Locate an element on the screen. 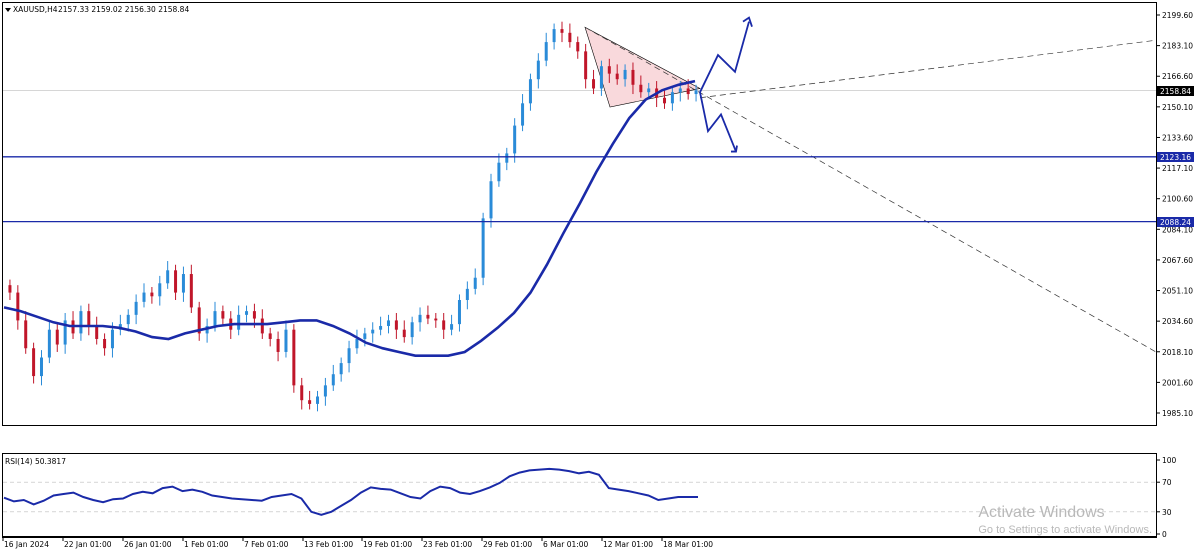 The image size is (1200, 558). time-tick-label: 19 Feb 01:00 is located at coordinates (387, 544).